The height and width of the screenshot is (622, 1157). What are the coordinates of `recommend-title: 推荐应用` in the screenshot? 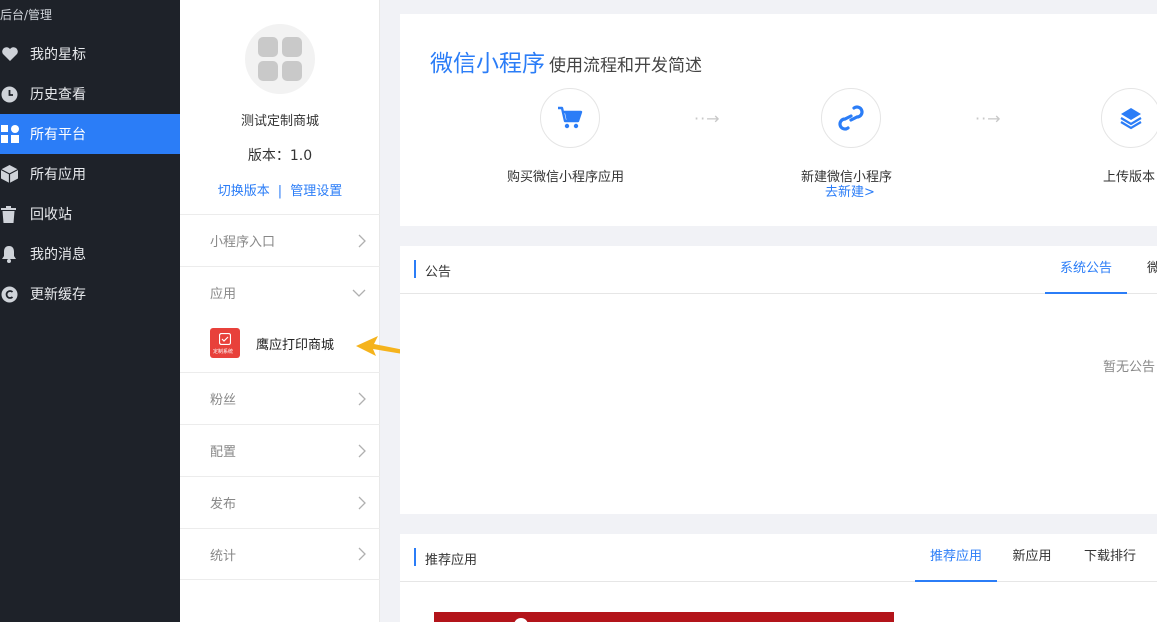 It's located at (451, 560).